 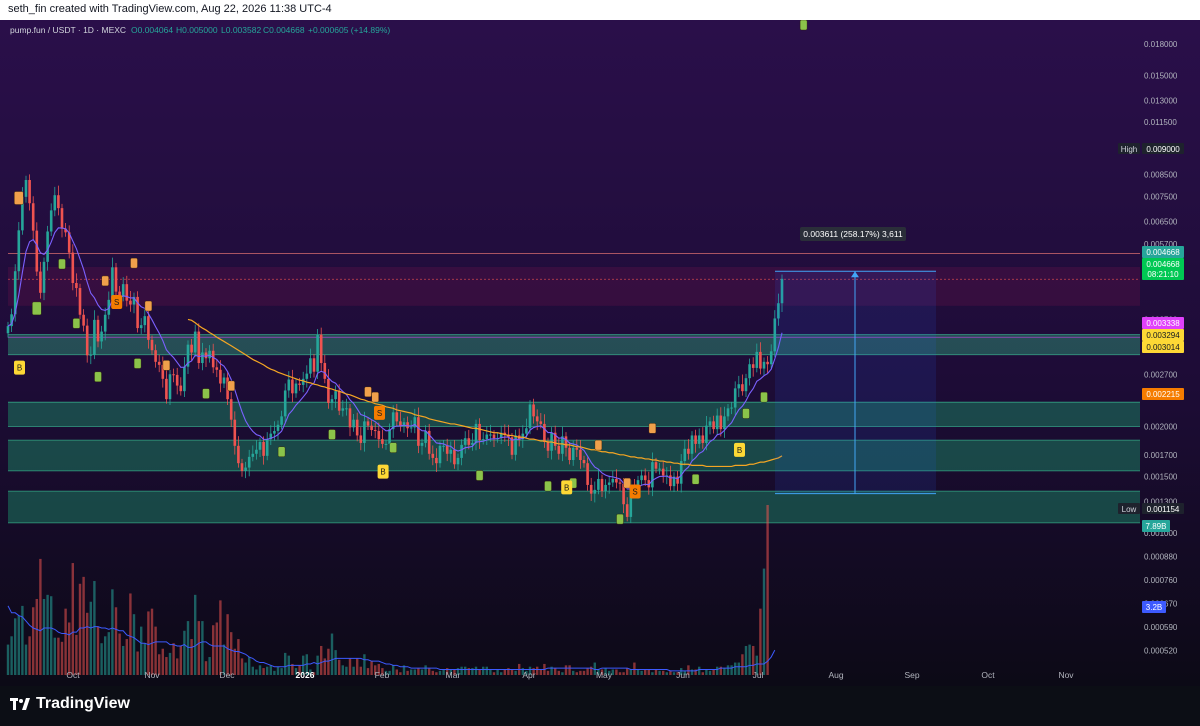 I want to click on price-tick-label: 0.008500, so click(x=1161, y=175).